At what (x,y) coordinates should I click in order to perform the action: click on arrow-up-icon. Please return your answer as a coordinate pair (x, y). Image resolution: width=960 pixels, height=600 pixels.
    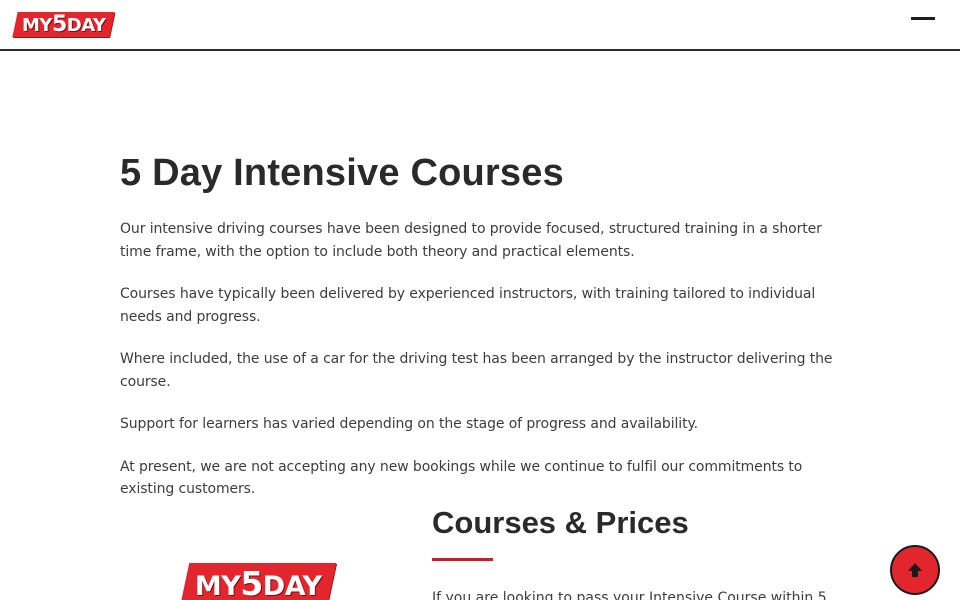
    Looking at the image, I should click on (915, 570).